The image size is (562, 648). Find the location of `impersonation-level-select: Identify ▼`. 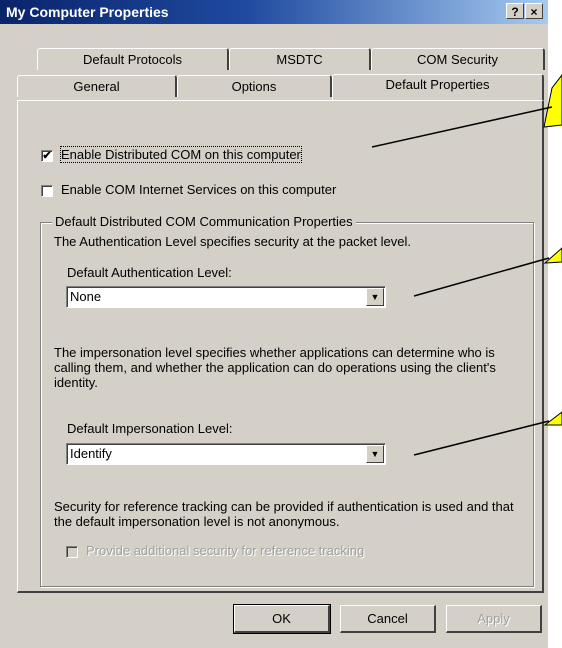

impersonation-level-select: Identify ▼ is located at coordinates (226, 454).